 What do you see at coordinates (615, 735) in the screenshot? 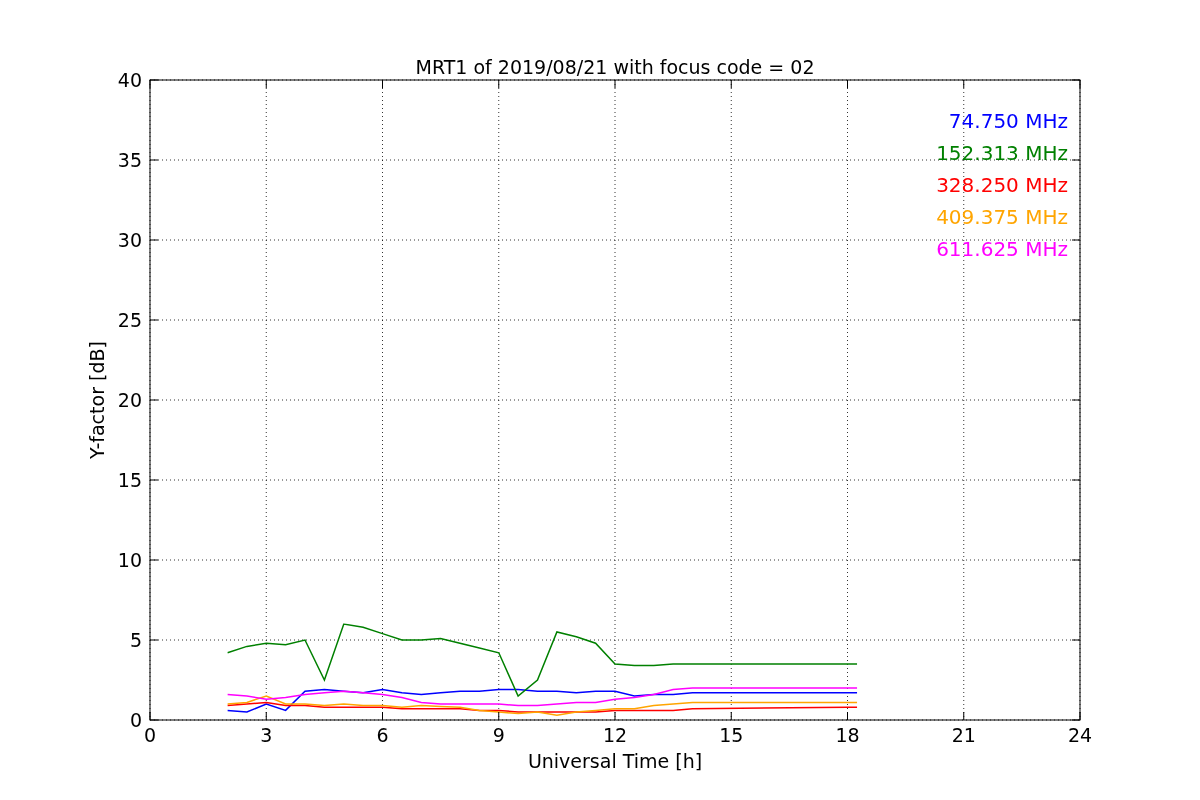
I see `tick-label: 12` at bounding box center [615, 735].